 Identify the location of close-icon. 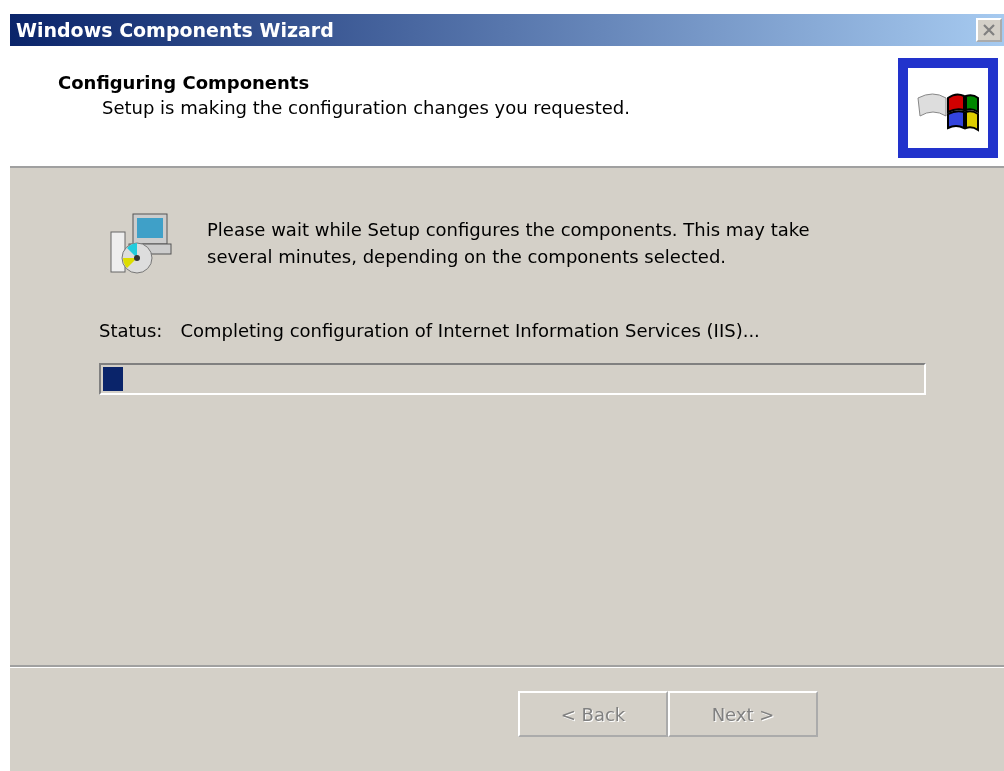
(989, 30).